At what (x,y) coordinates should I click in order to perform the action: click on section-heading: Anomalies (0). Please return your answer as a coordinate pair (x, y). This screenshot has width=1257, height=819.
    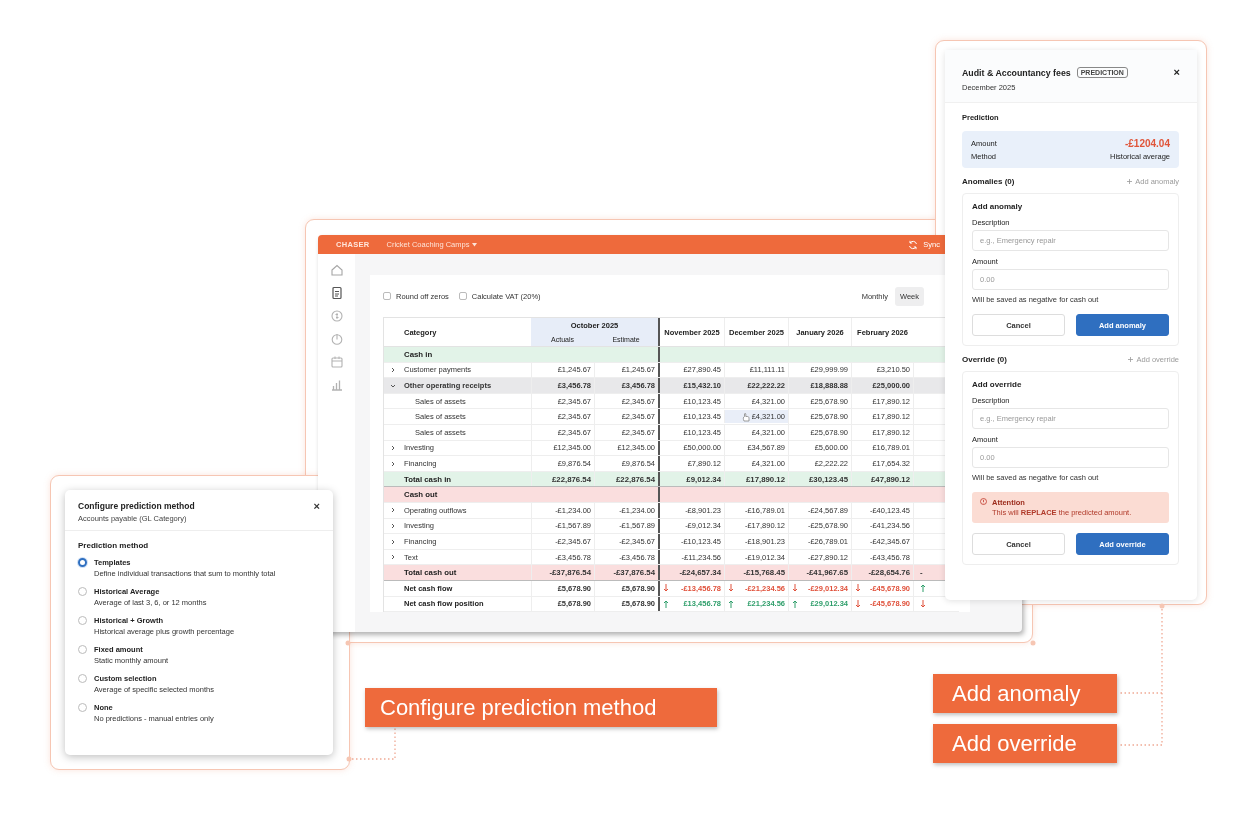
    Looking at the image, I should click on (988, 181).